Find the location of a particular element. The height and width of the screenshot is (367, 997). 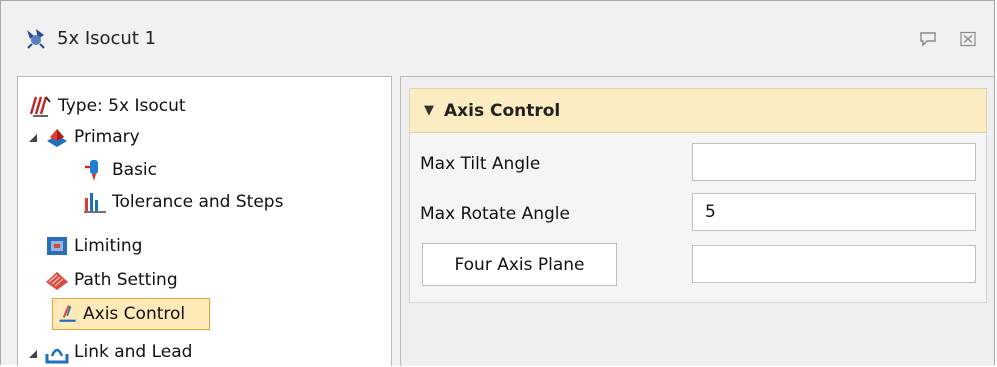

axis-control-icon is located at coordinates (67, 313).